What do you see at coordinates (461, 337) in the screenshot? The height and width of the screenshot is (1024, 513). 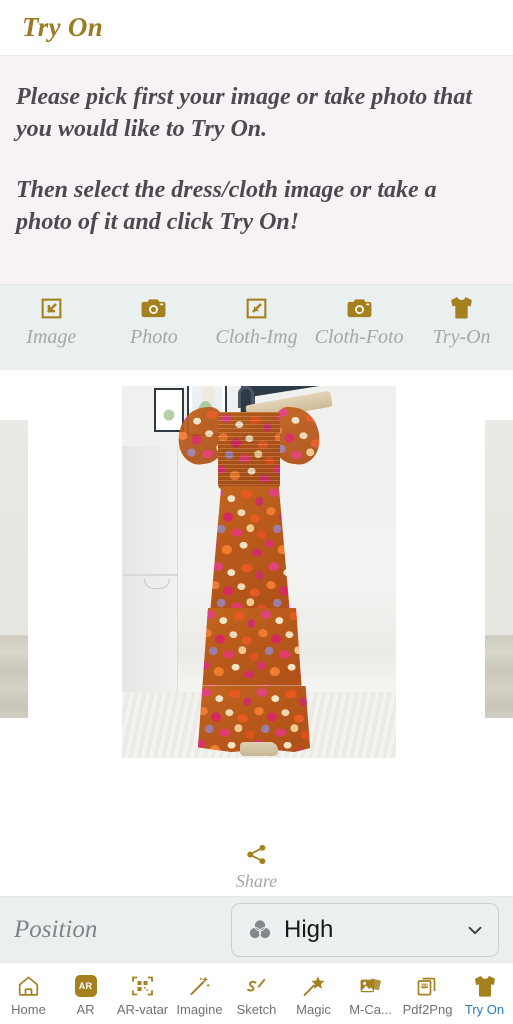 I see `toolbar-label-try-on: Try-On` at bounding box center [461, 337].